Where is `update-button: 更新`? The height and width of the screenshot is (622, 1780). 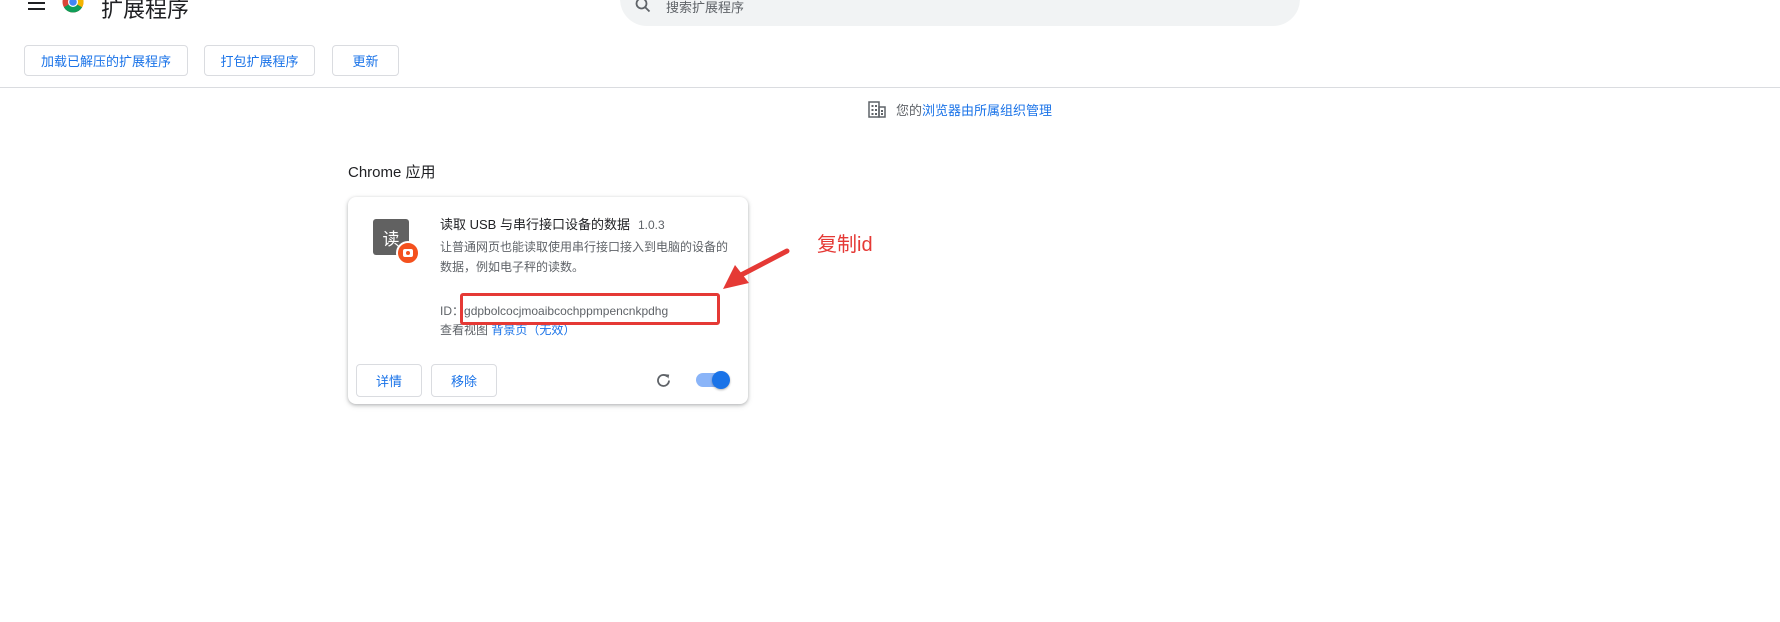 update-button: 更新 is located at coordinates (365, 60).